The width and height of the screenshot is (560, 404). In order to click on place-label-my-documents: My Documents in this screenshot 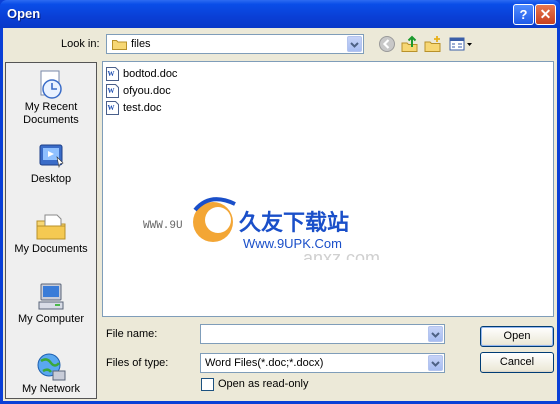, I will do `click(51, 249)`.